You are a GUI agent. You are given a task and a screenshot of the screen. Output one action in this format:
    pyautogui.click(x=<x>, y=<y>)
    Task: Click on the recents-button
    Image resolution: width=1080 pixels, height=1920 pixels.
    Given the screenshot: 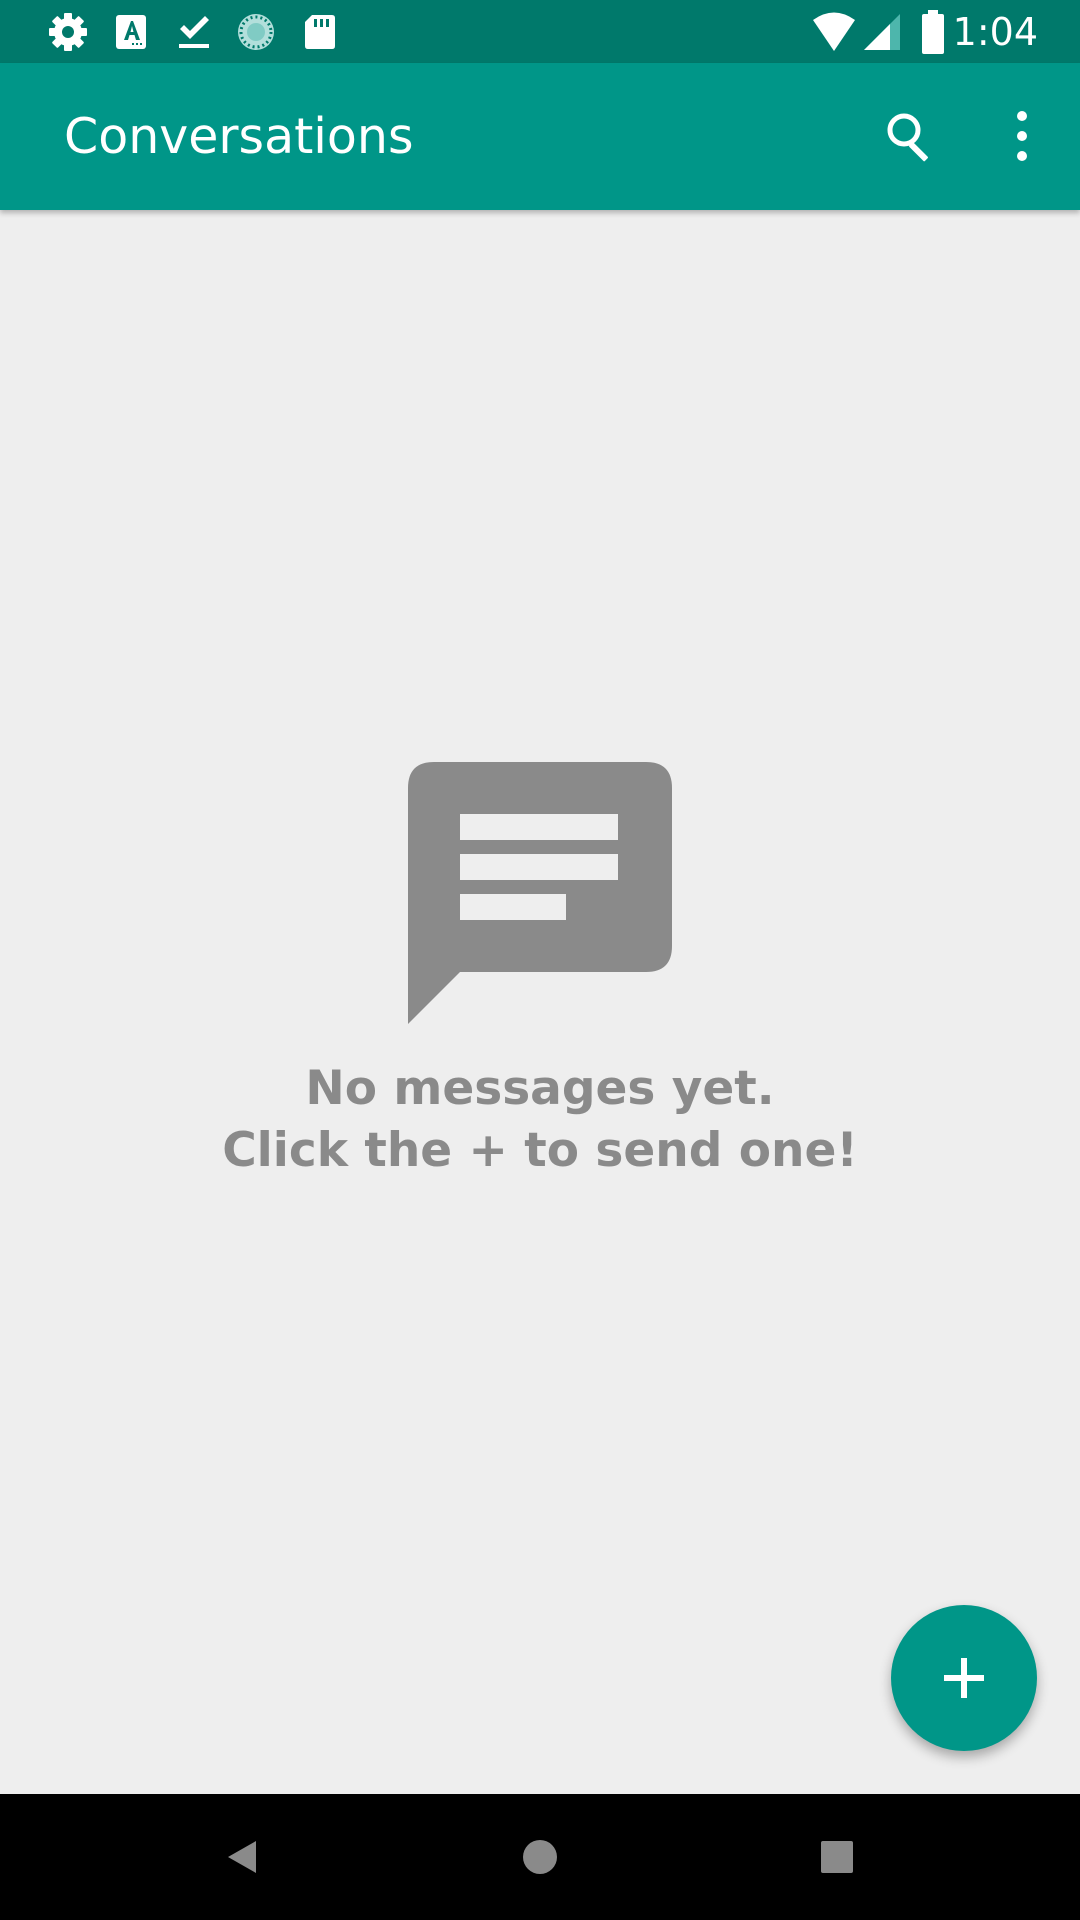 What is the action you would take?
    pyautogui.click(x=837, y=1857)
    